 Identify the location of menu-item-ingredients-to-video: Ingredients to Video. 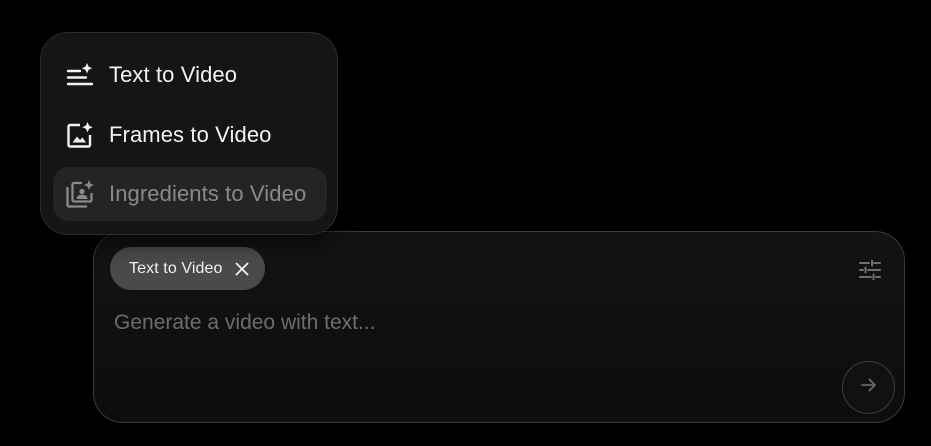
(190, 194).